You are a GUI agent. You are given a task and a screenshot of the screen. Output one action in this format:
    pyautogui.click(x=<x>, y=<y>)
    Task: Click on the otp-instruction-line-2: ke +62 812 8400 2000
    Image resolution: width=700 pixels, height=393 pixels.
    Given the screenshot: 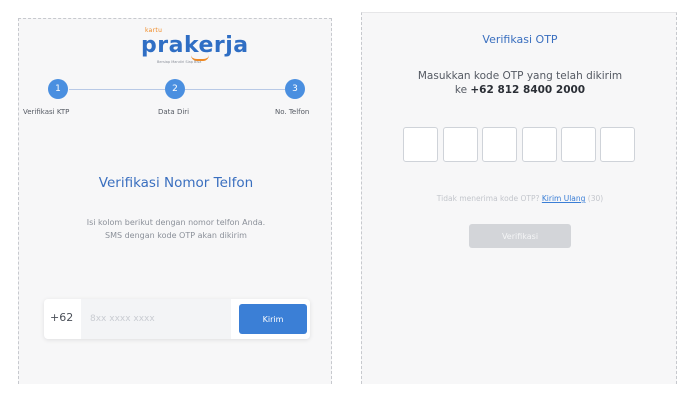 What is the action you would take?
    pyautogui.click(x=520, y=90)
    